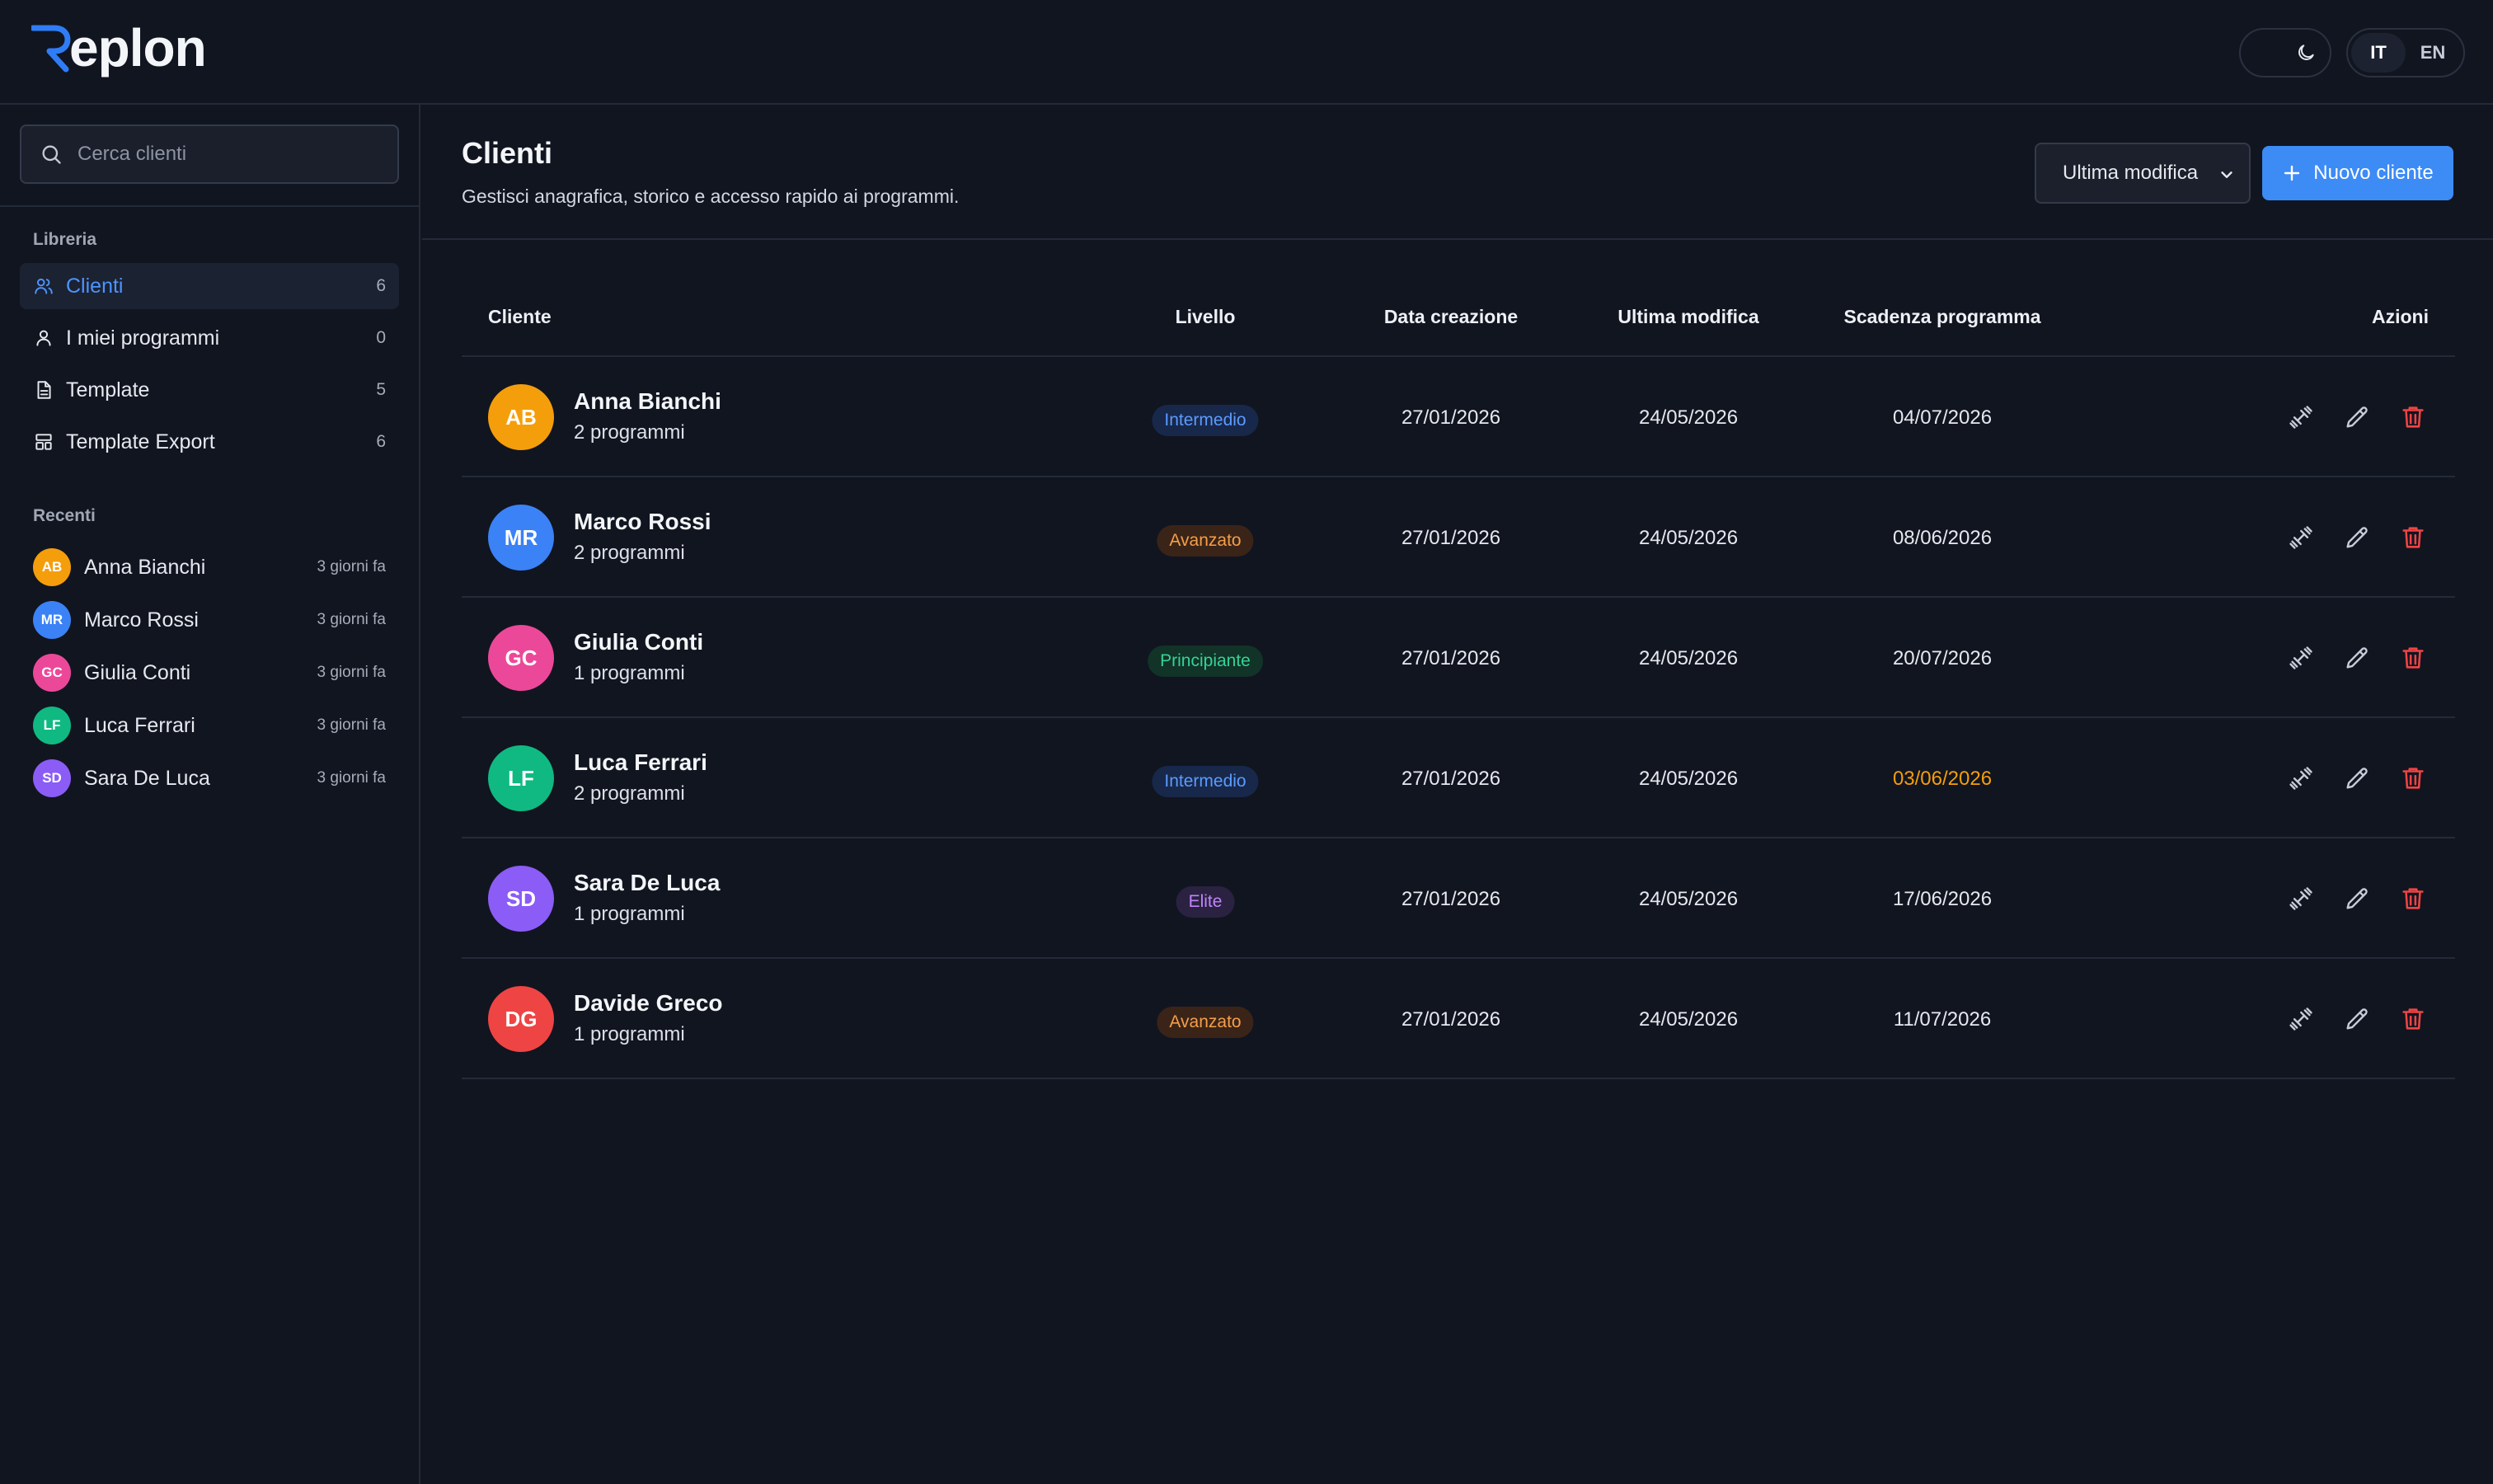 The image size is (2493, 1484). I want to click on sidebar-item-miei-programmi: I miei programmi 0, so click(209, 338).